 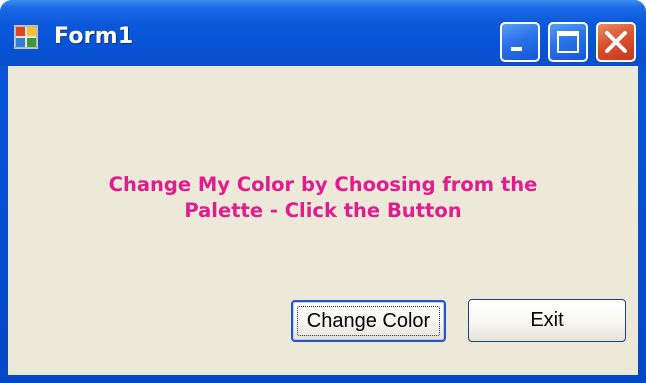 I want to click on exit-button: Exit, so click(x=547, y=320).